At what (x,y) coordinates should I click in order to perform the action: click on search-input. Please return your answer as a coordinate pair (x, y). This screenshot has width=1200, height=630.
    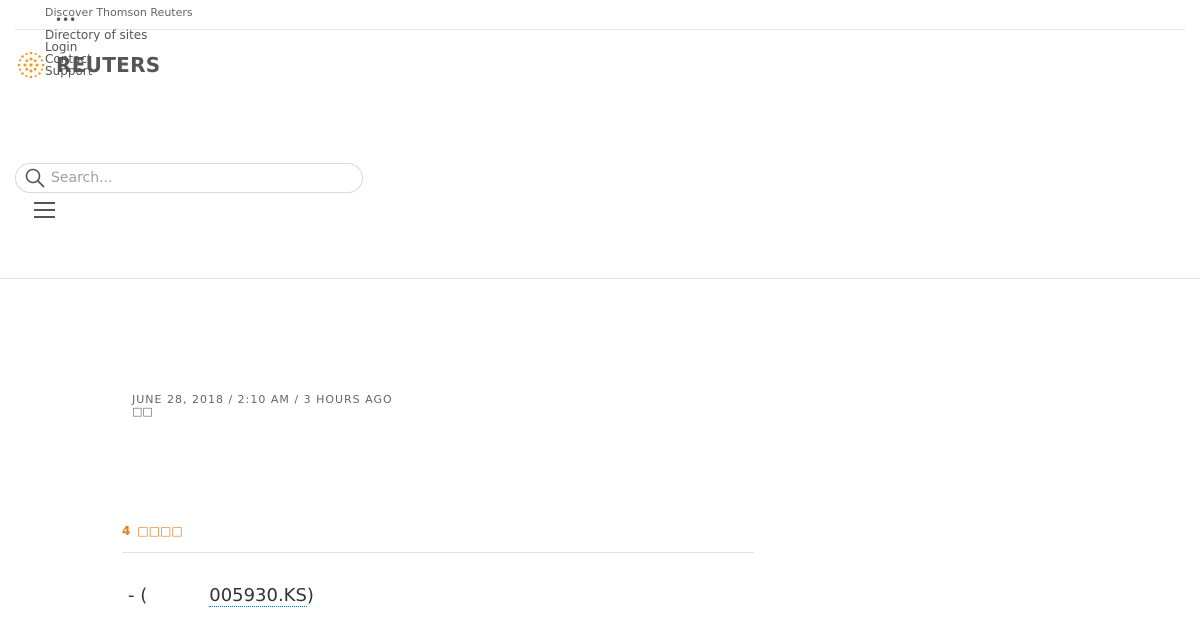
    Looking at the image, I should click on (191, 178).